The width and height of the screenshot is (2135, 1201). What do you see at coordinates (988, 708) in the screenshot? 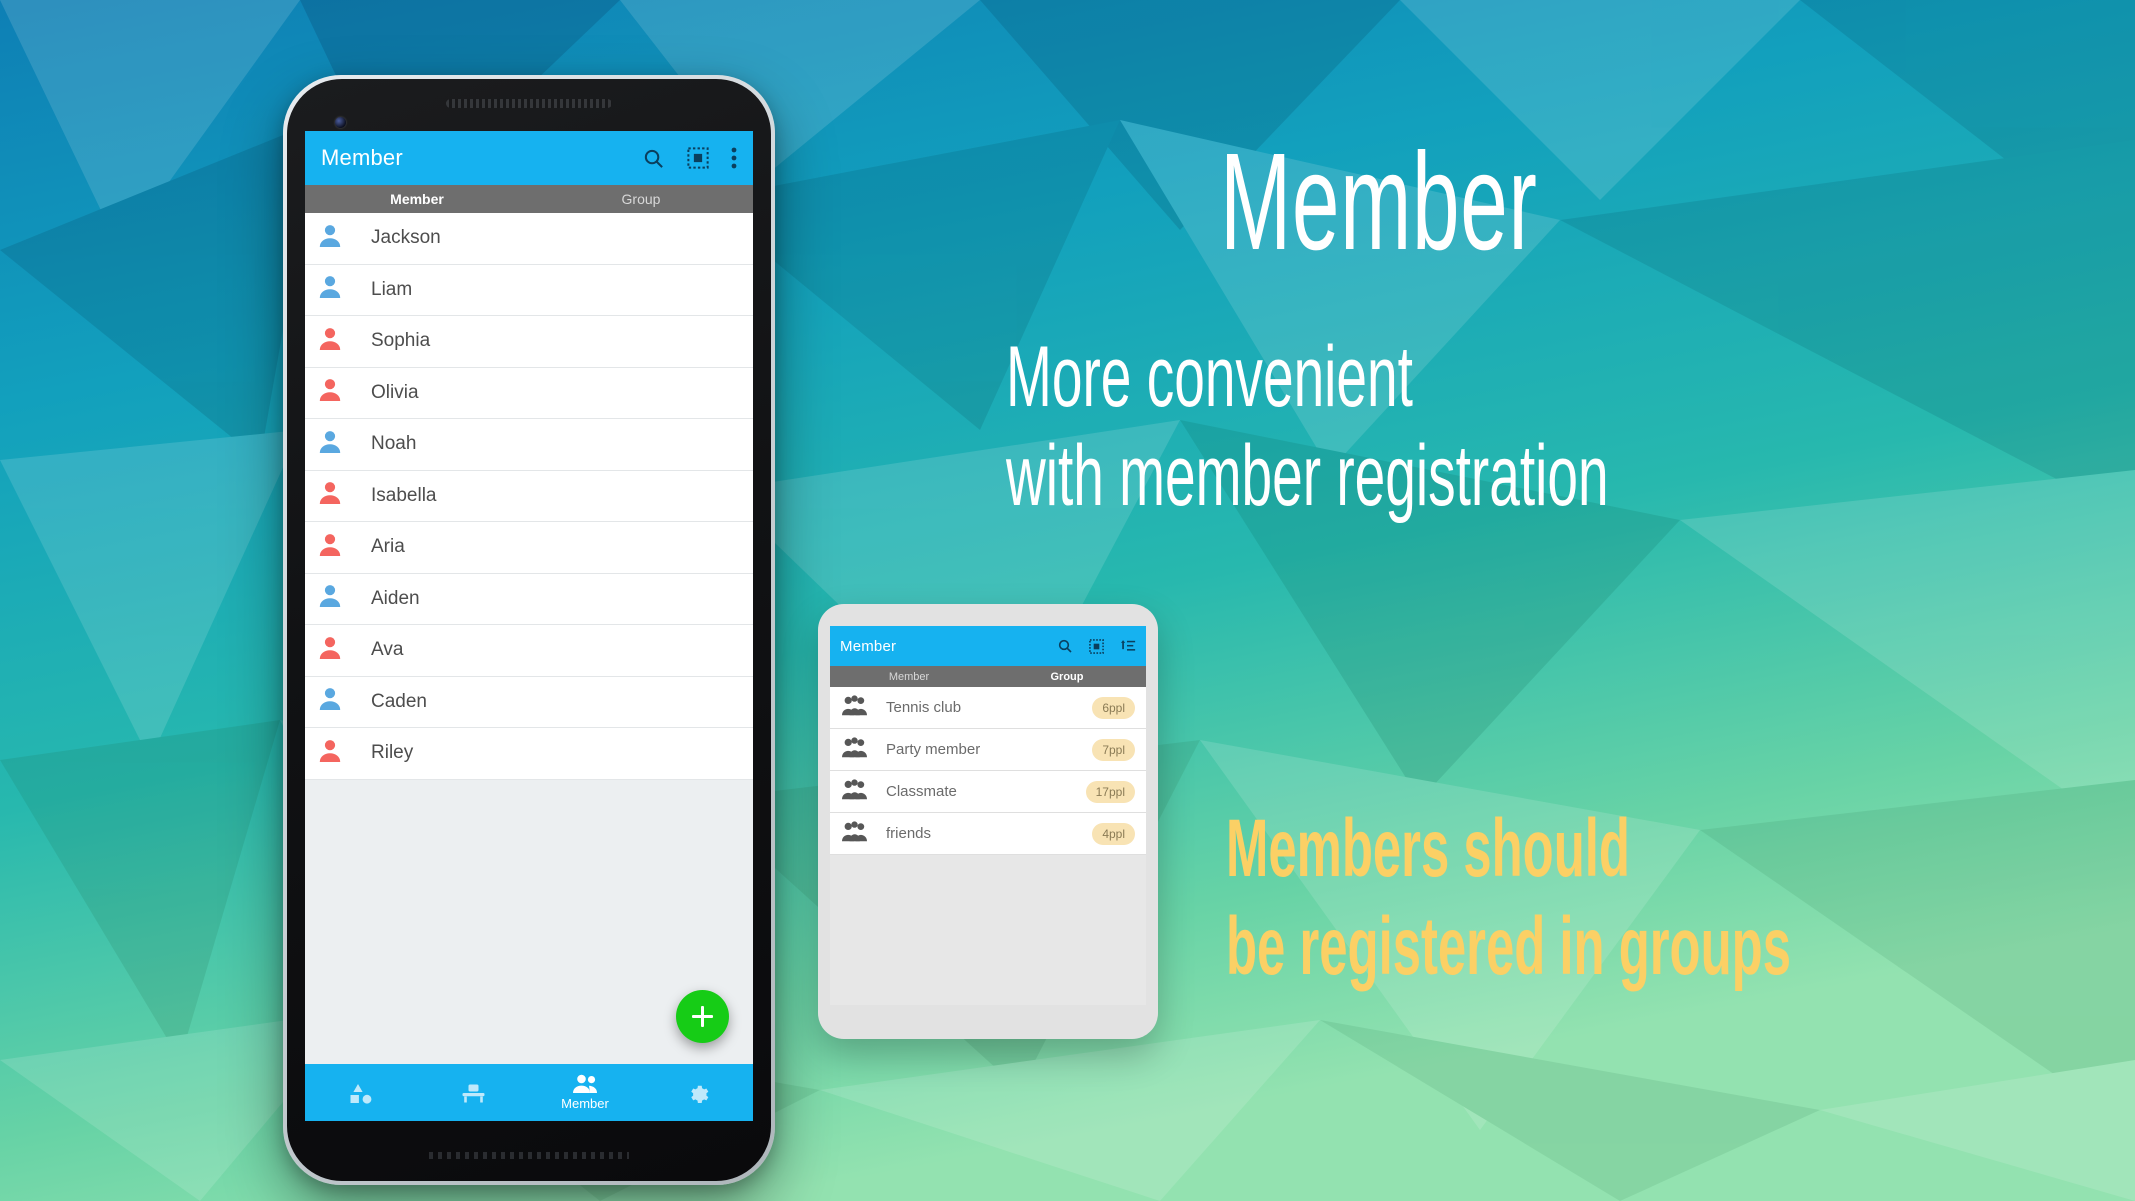
I see `group-row: Tennis club 6ppl` at bounding box center [988, 708].